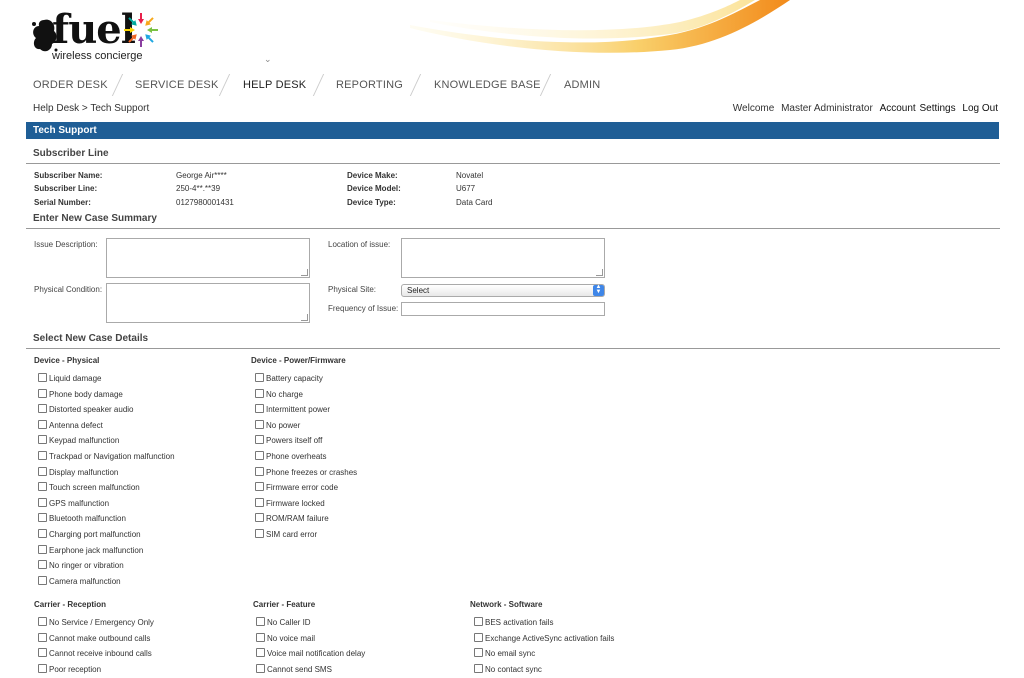 This screenshot has height=678, width=1024. What do you see at coordinates (69, 378) in the screenshot?
I see `case-detail-checkbox-item: Liquid damage` at bounding box center [69, 378].